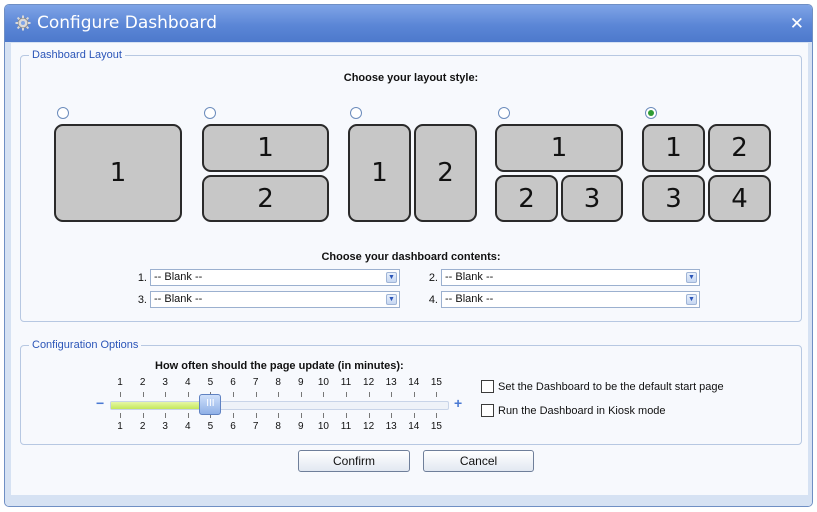  I want to click on layout-grid-cell-4: 4, so click(739, 198).